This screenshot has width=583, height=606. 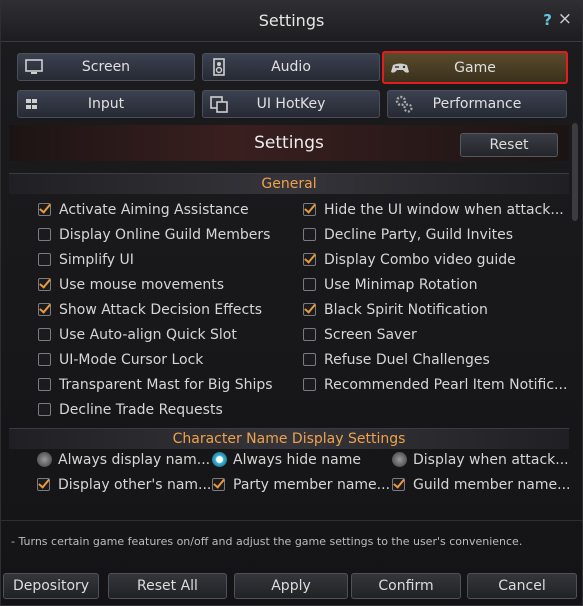 I want to click on tab-performance-label: Performance, so click(x=477, y=104).